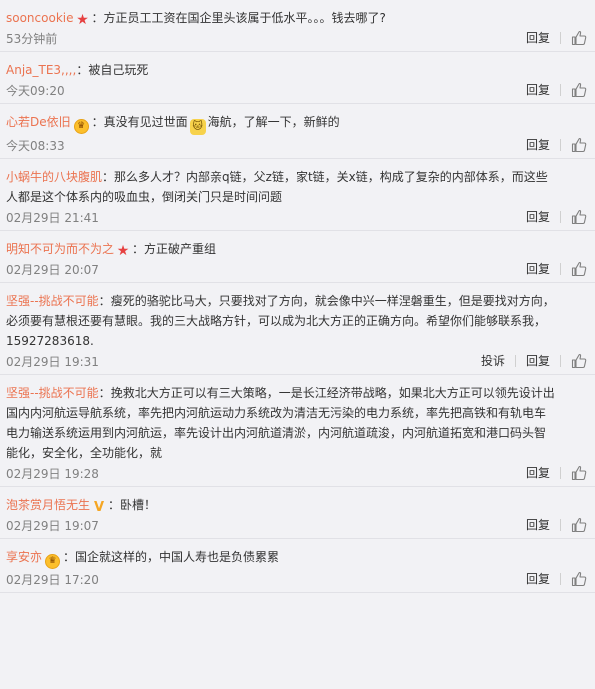 The image size is (595, 689). Describe the element at coordinates (60, 249) in the screenshot. I see `username-link: 明知不可为而不为之` at that location.